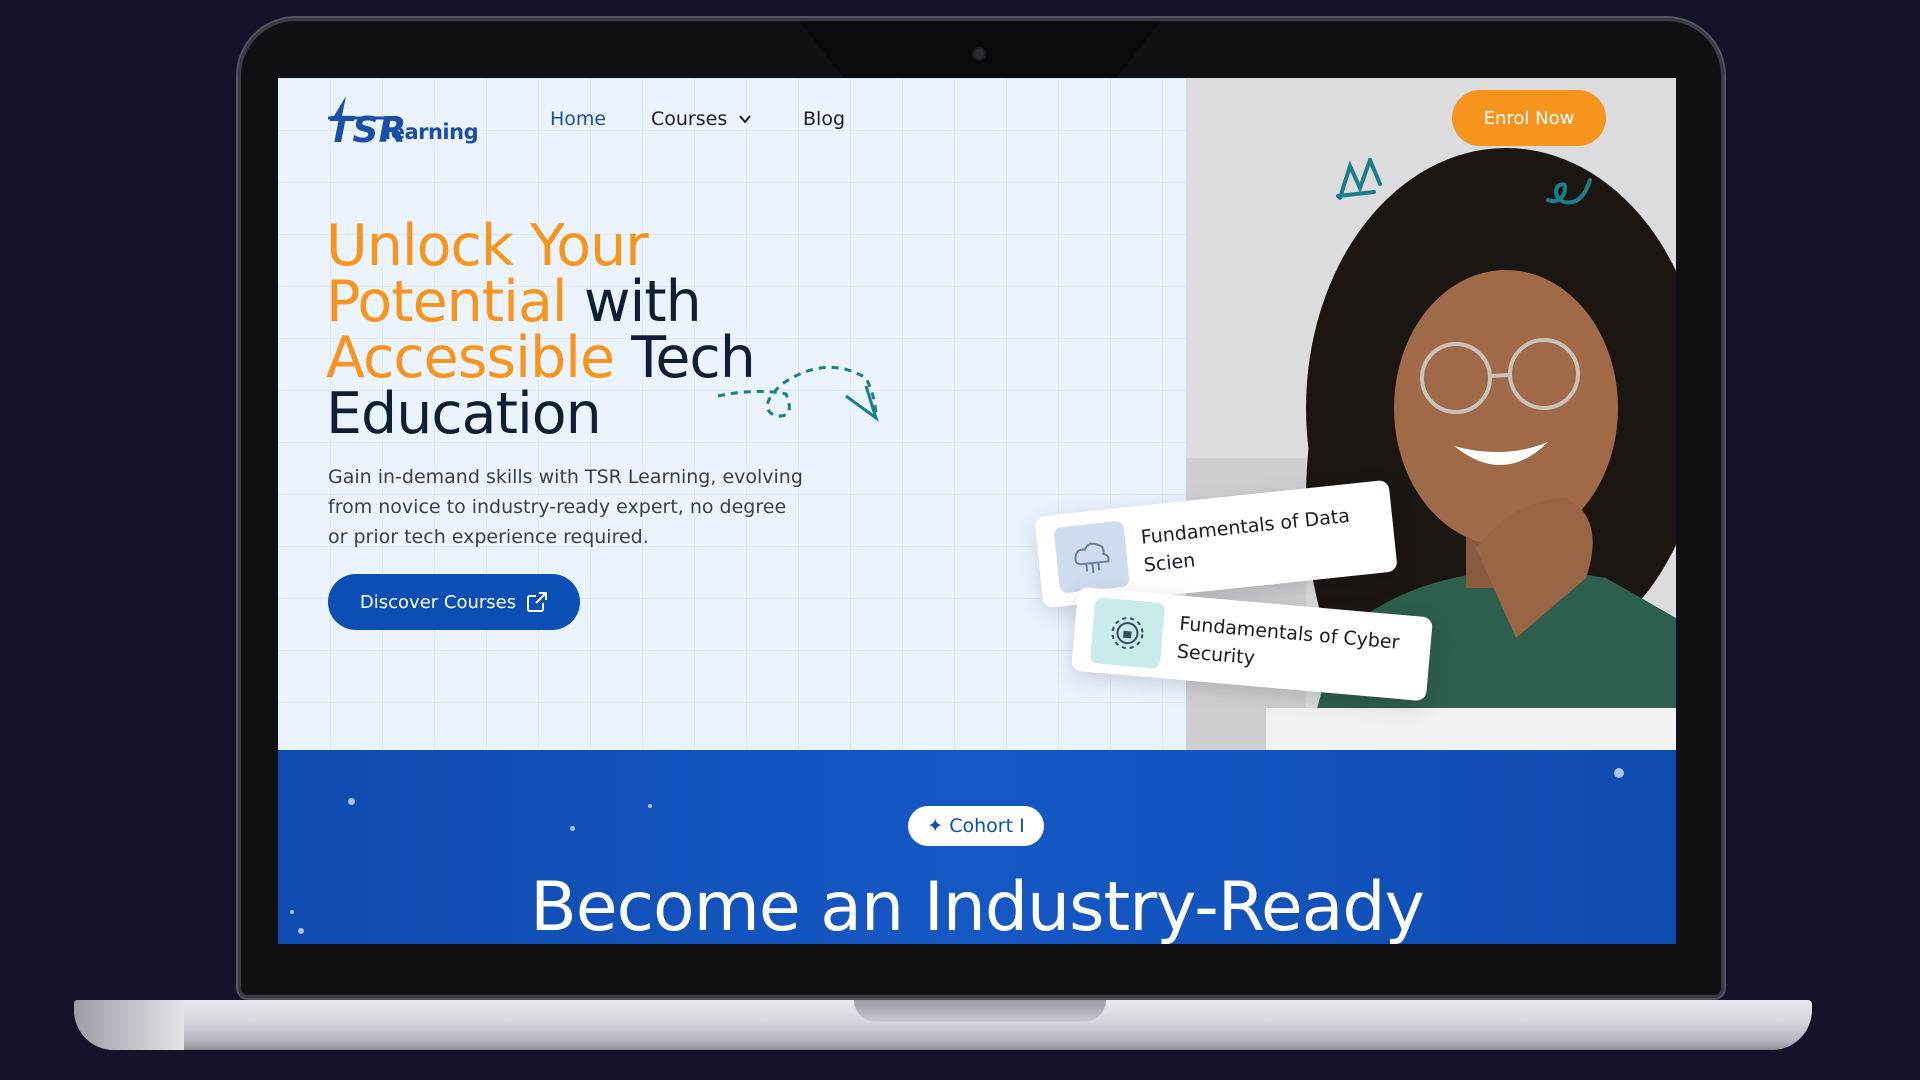 This screenshot has height=1080, width=1920. What do you see at coordinates (977, 906) in the screenshot?
I see `section-title: Become an Industry-Ready` at bounding box center [977, 906].